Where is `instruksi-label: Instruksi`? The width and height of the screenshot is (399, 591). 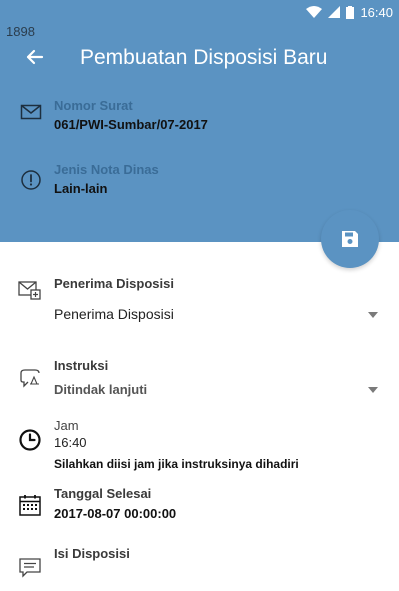 instruksi-label: Instruksi is located at coordinates (81, 365).